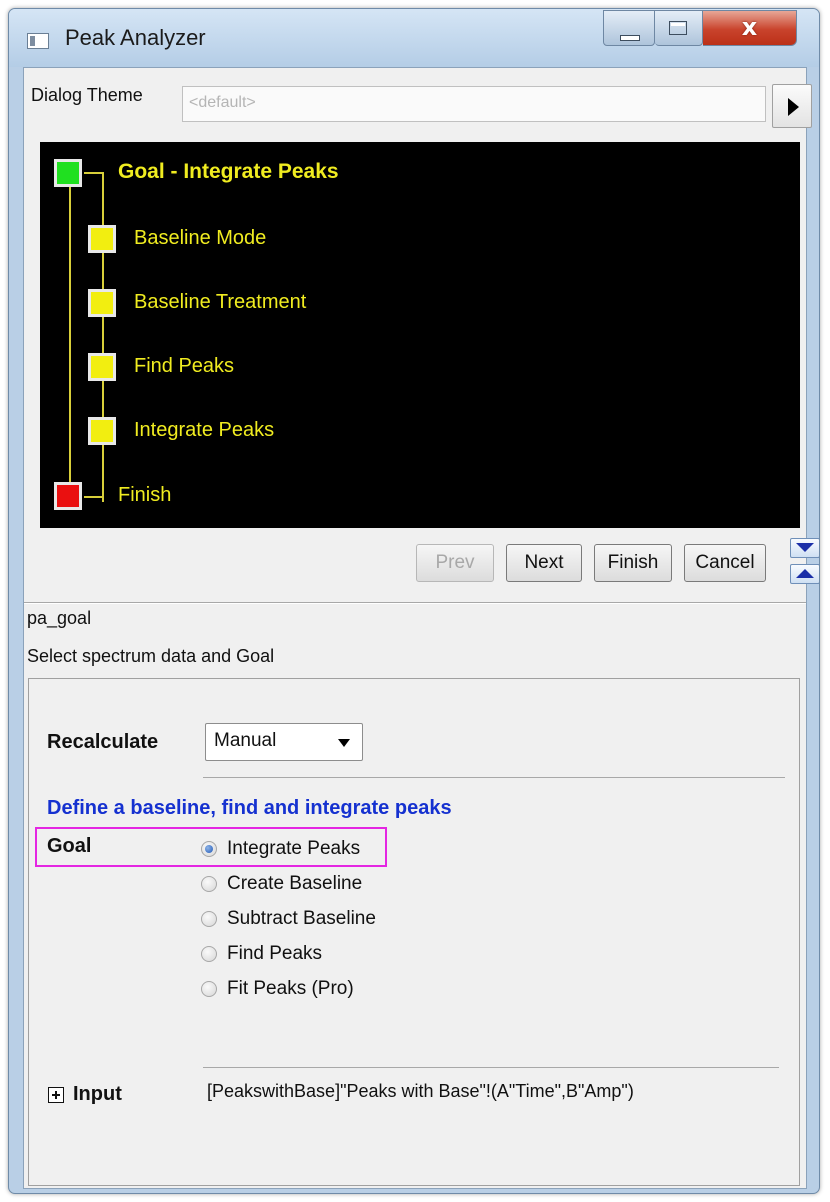  I want to click on maximize-icon, so click(678, 28).